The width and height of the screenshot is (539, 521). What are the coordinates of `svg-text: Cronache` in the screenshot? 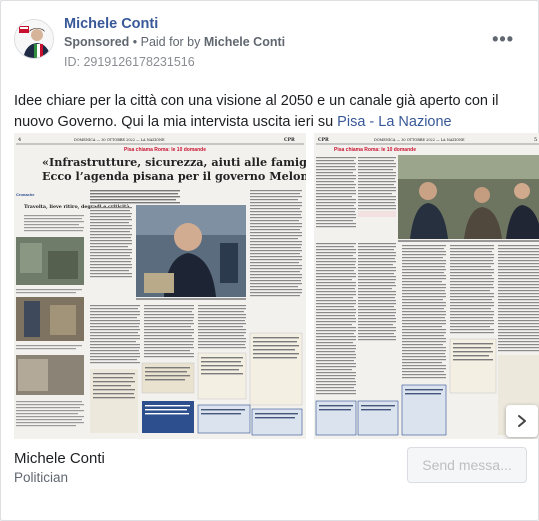 It's located at (25, 194).